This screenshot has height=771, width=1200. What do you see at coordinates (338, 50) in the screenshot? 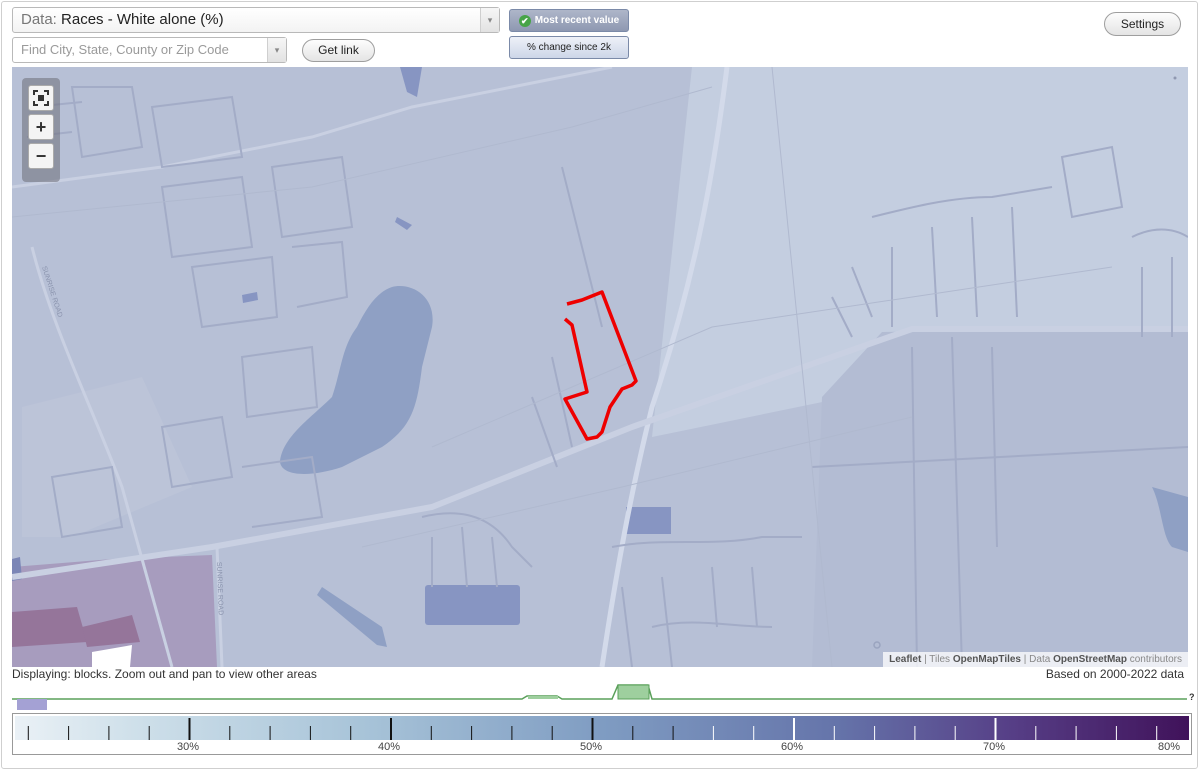
I see `get-link-button: Get link` at bounding box center [338, 50].